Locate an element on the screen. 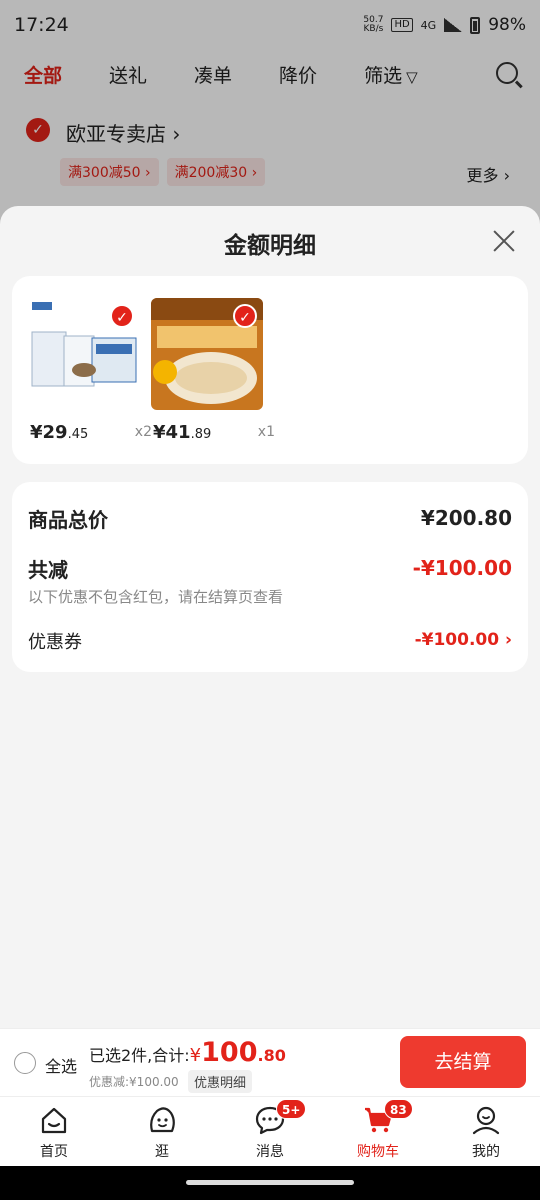  product-quantity: x1 is located at coordinates (266, 432).